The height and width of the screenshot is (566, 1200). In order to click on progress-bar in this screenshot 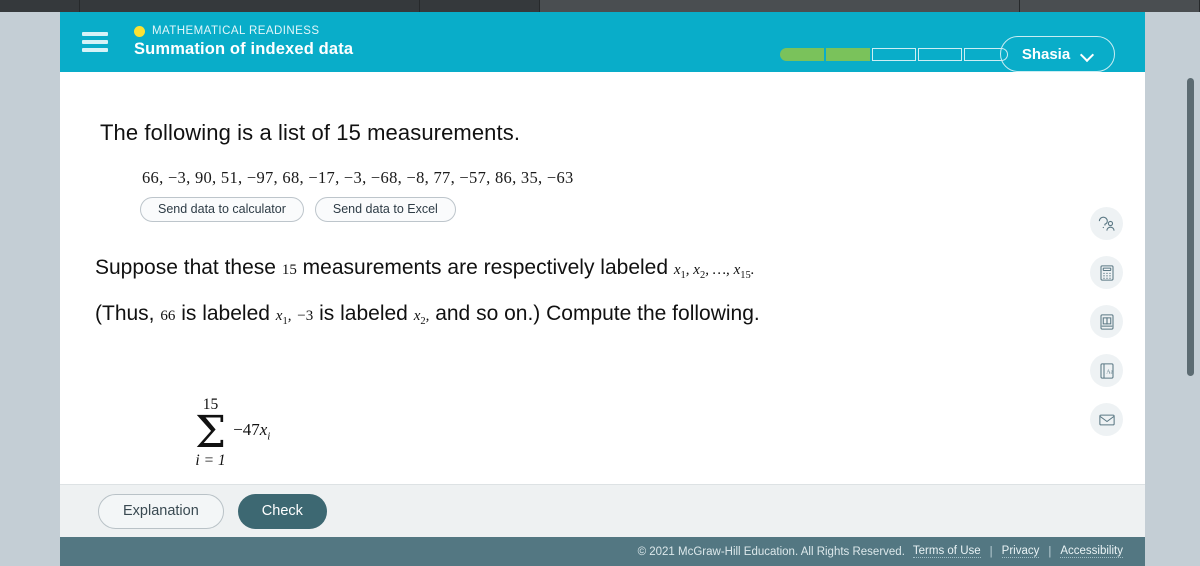, I will do `click(894, 54)`.